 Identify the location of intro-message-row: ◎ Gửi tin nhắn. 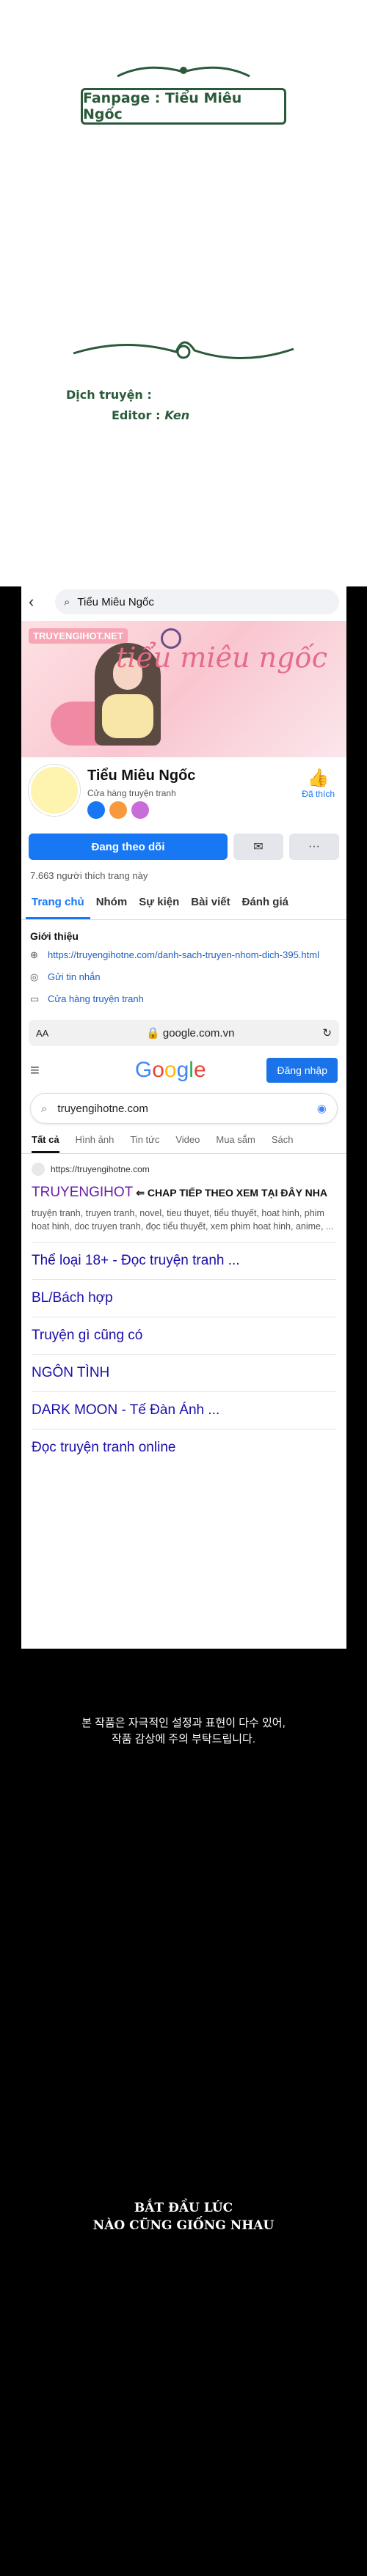
(184, 977).